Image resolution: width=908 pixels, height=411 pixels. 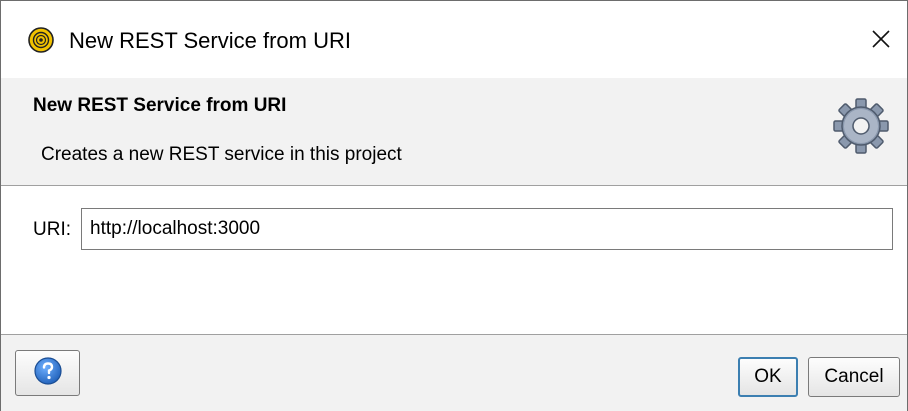 I want to click on window-title: New REST Service from URI, so click(x=210, y=40).